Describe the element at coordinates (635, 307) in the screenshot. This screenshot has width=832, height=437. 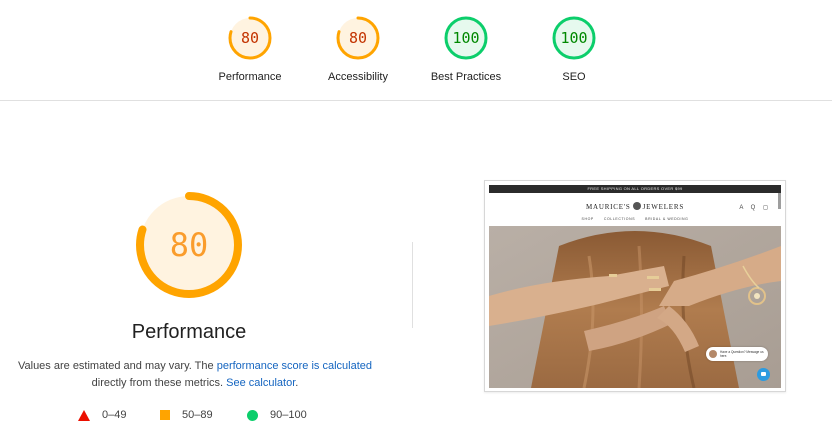
I see `hero-image` at that location.